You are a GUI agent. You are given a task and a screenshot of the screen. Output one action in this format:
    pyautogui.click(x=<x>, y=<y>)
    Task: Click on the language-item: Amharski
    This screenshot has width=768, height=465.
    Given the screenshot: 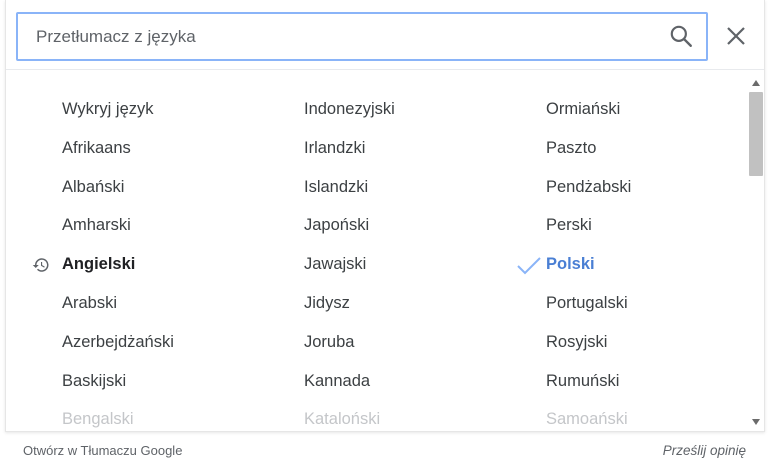 What is the action you would take?
    pyautogui.click(x=127, y=225)
    